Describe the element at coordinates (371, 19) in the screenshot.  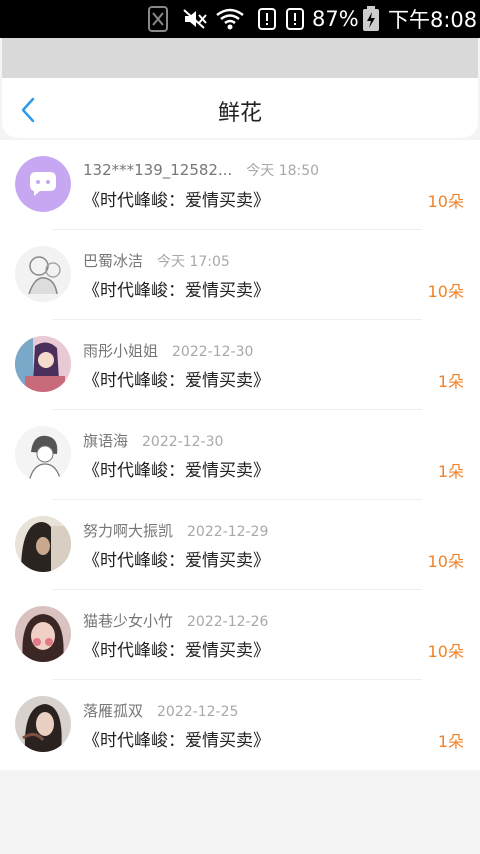
I see `battery-icon` at that location.